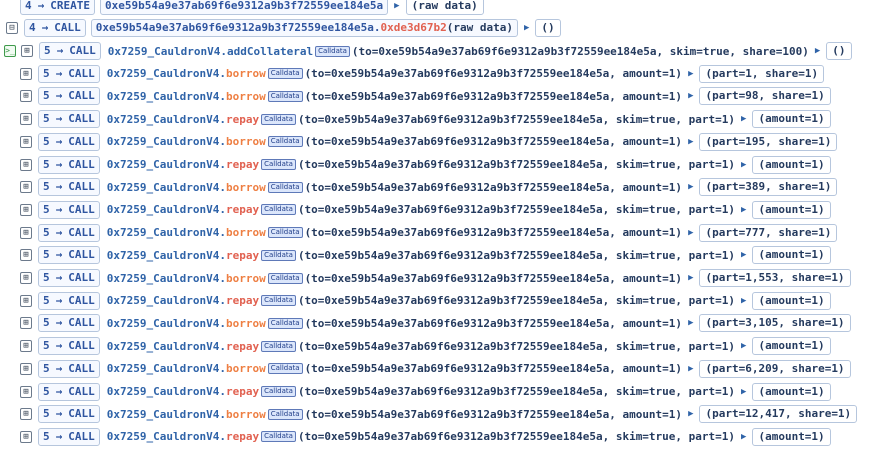 Image resolution: width=878 pixels, height=453 pixels. I want to click on result-output: (part=1, share=1), so click(762, 73).